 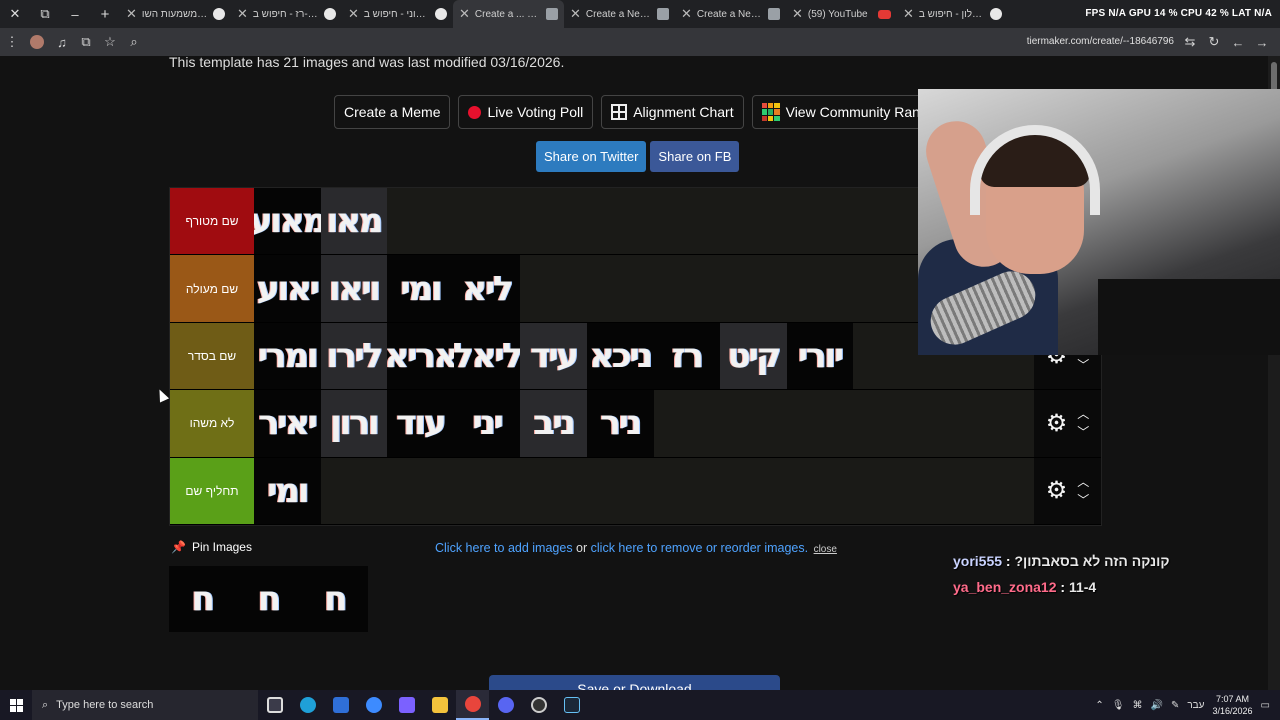 What do you see at coordinates (16, 705) in the screenshot?
I see `start-button` at bounding box center [16, 705].